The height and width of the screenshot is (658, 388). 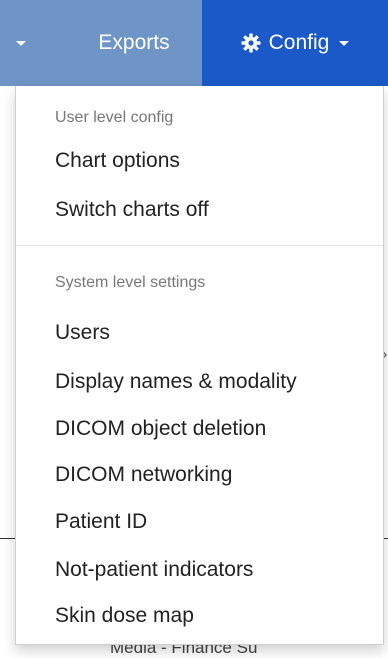 I want to click on menu-header-user-level: User level config, so click(x=114, y=117).